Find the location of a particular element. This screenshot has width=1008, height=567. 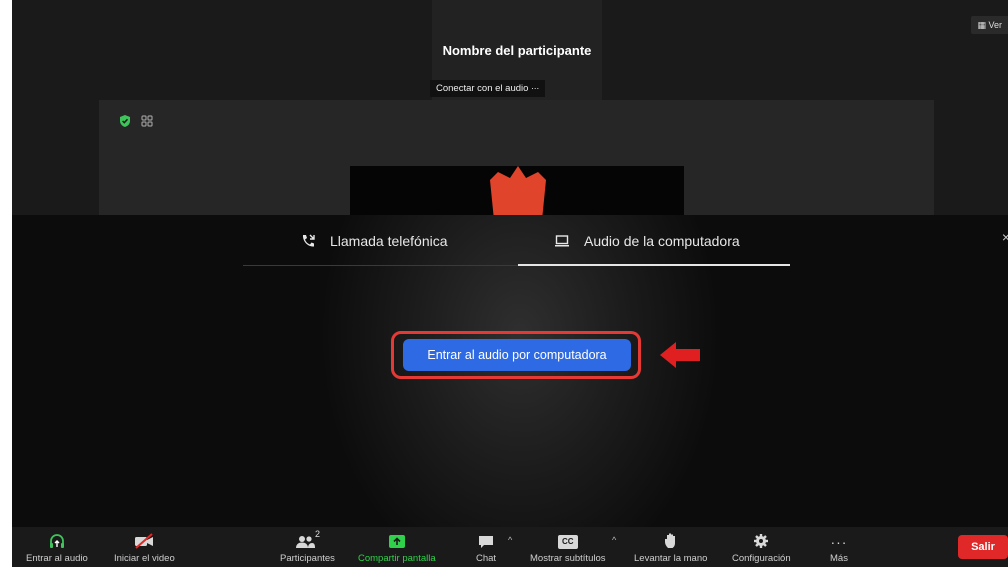

captions-button: CC Mostrar subtítulos is located at coordinates (568, 547).